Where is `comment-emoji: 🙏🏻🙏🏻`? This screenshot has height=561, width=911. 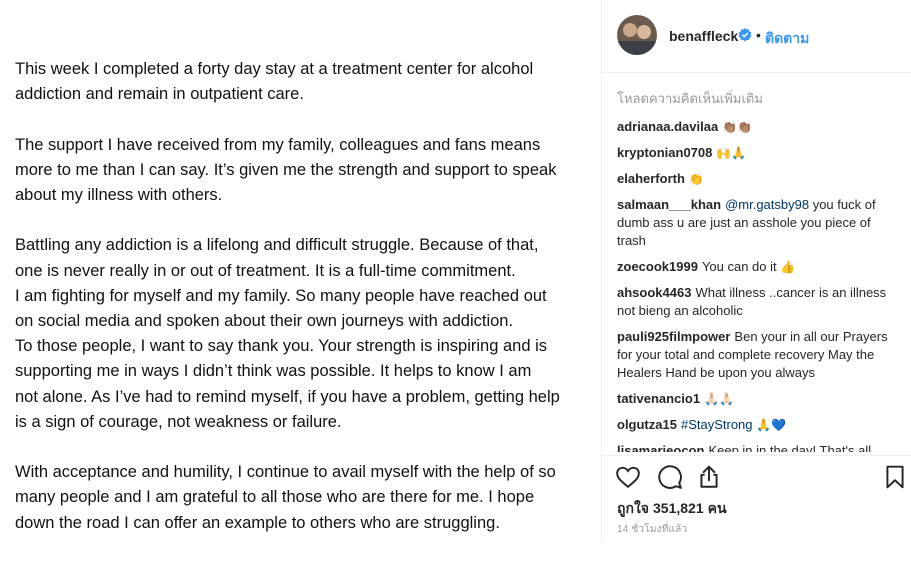 comment-emoji: 🙏🏻🙏🏻 is located at coordinates (719, 399).